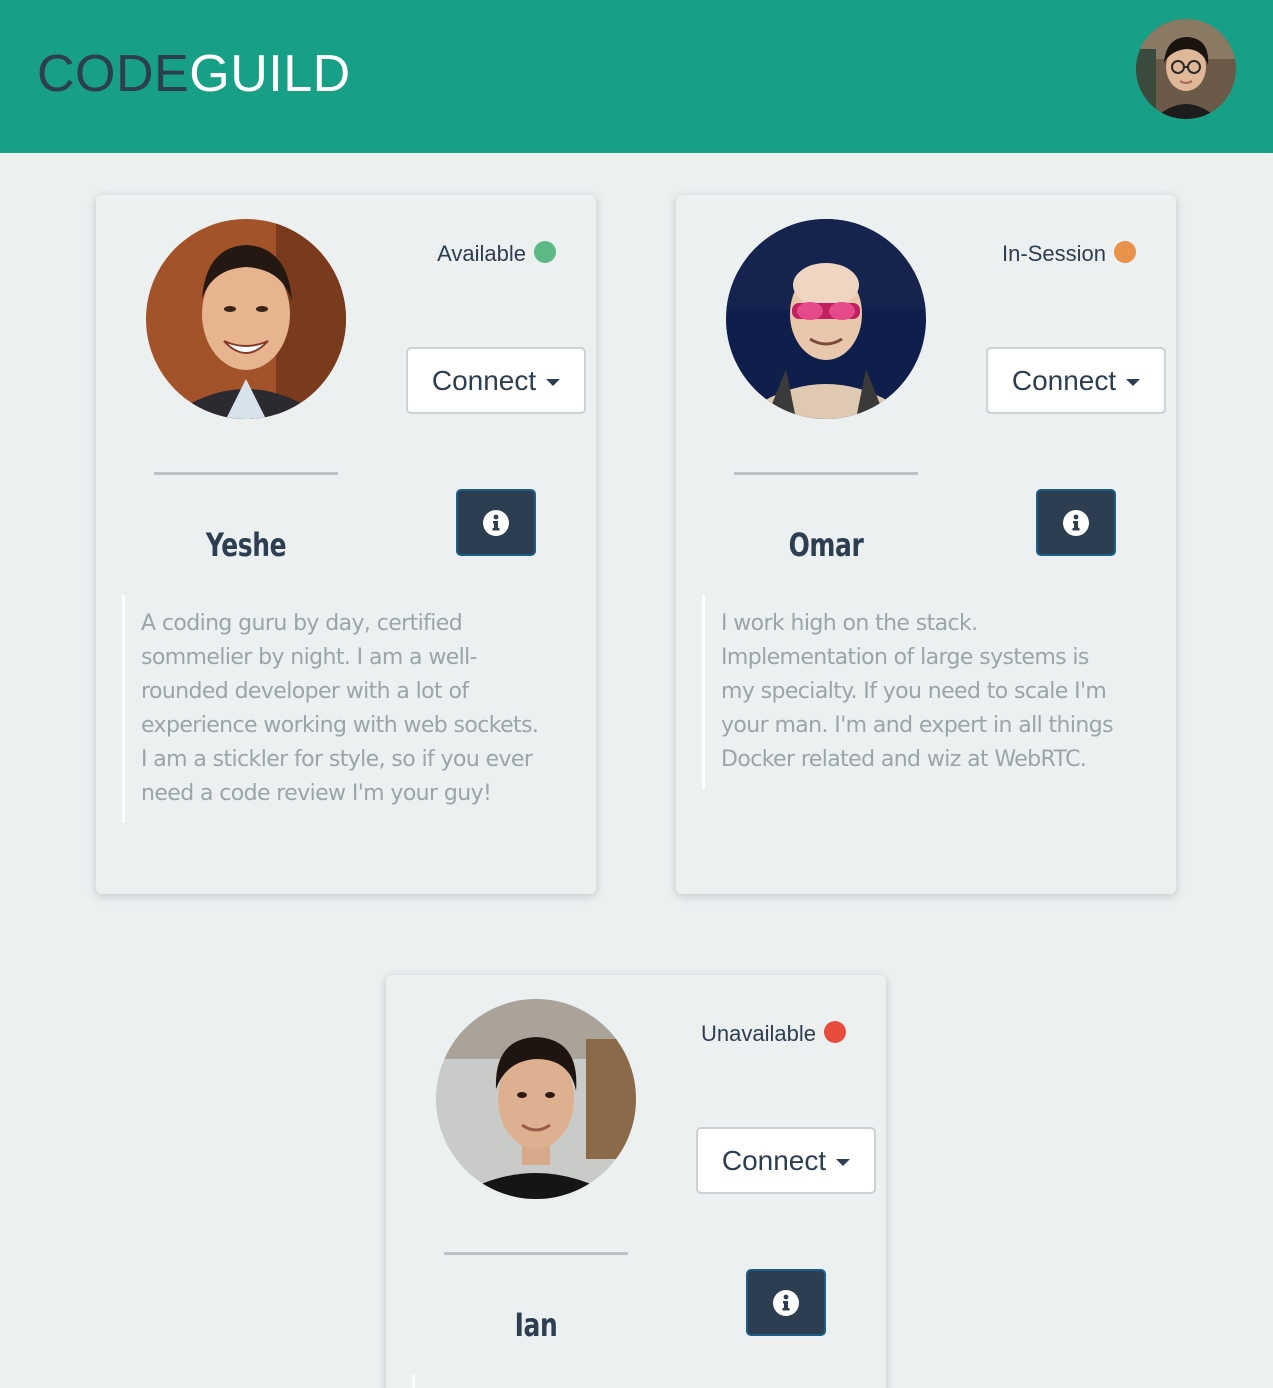 This screenshot has width=1273, height=1388. I want to click on mentor-name: Yeshe, so click(246, 545).